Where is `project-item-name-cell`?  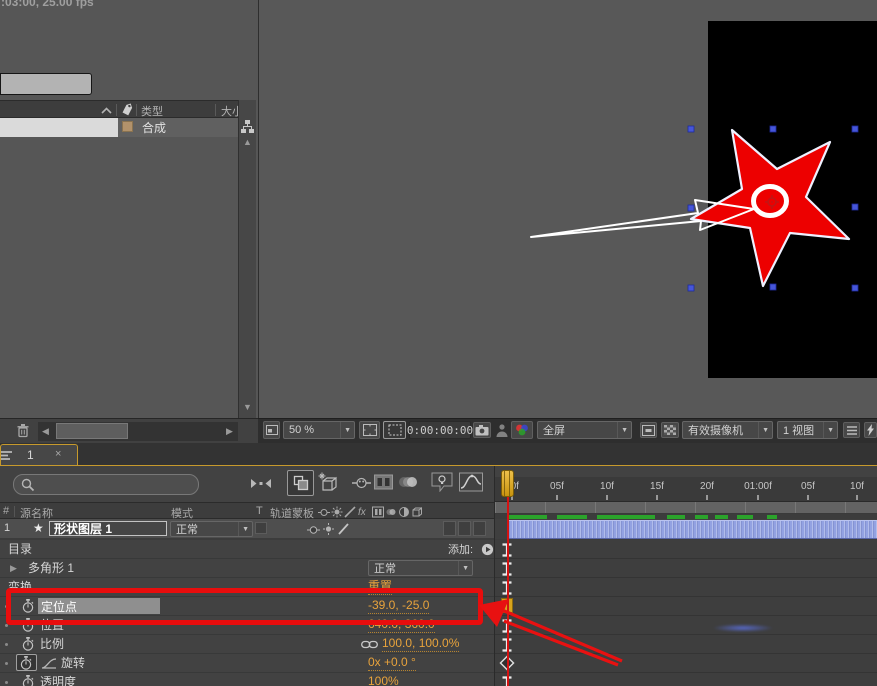
project-item-name-cell is located at coordinates (59, 127).